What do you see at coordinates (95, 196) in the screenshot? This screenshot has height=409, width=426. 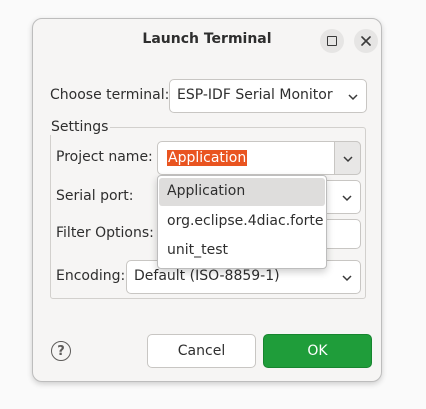 I see `serial-port-label: Serial port:` at bounding box center [95, 196].